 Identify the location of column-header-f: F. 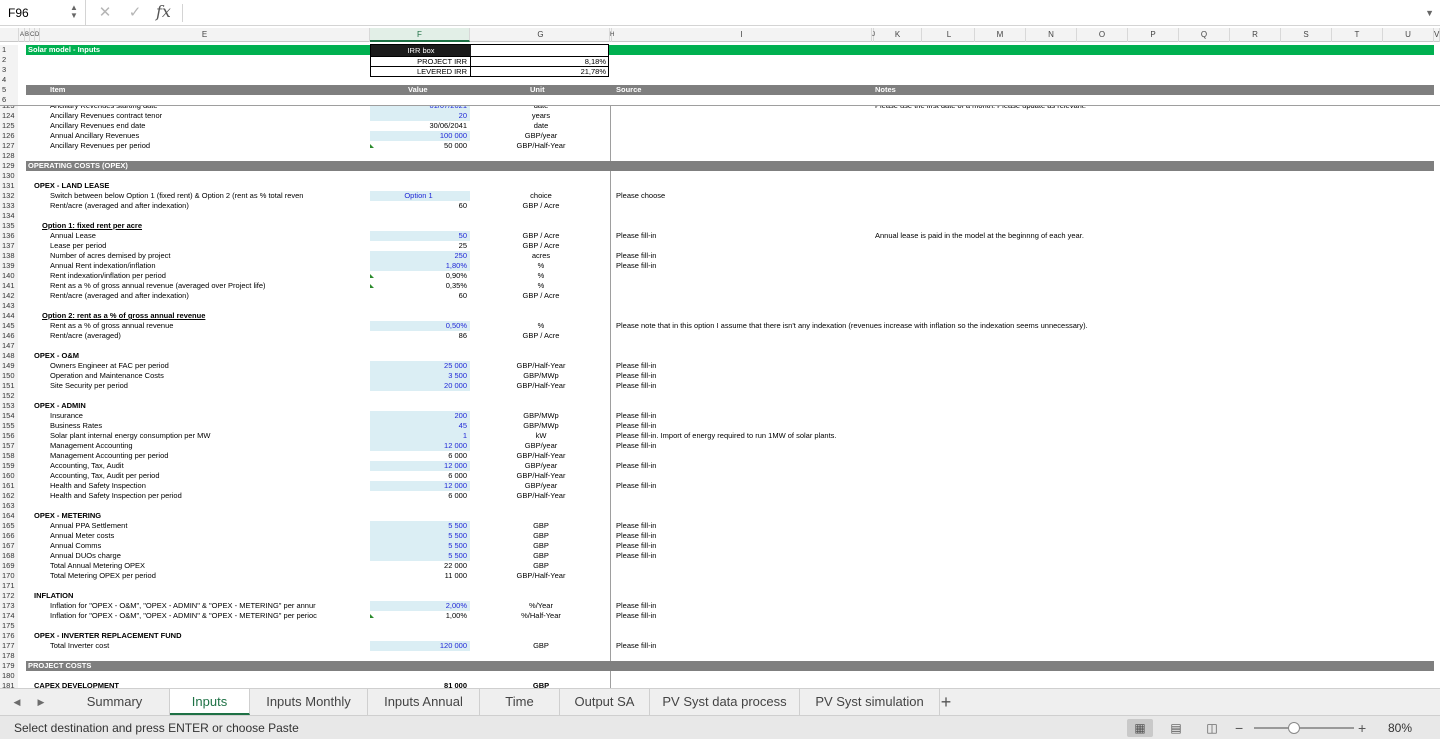
(420, 35).